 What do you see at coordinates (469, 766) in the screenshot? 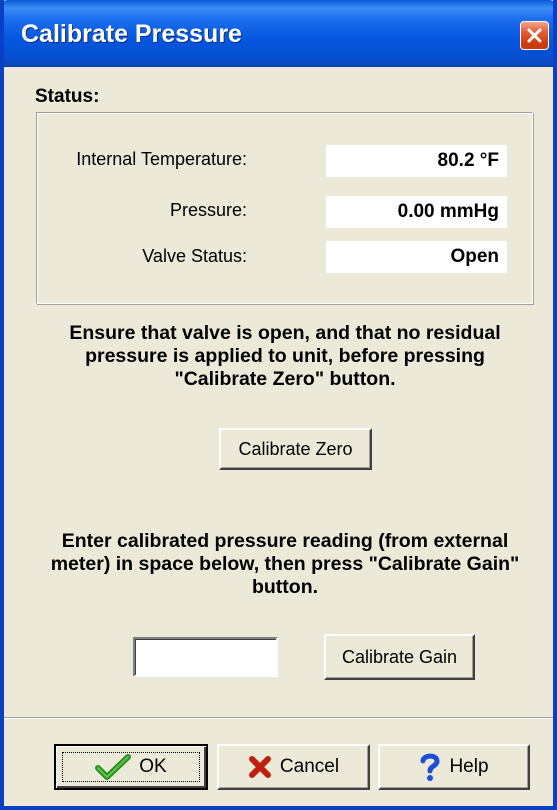
I see `help-label: Help` at bounding box center [469, 766].